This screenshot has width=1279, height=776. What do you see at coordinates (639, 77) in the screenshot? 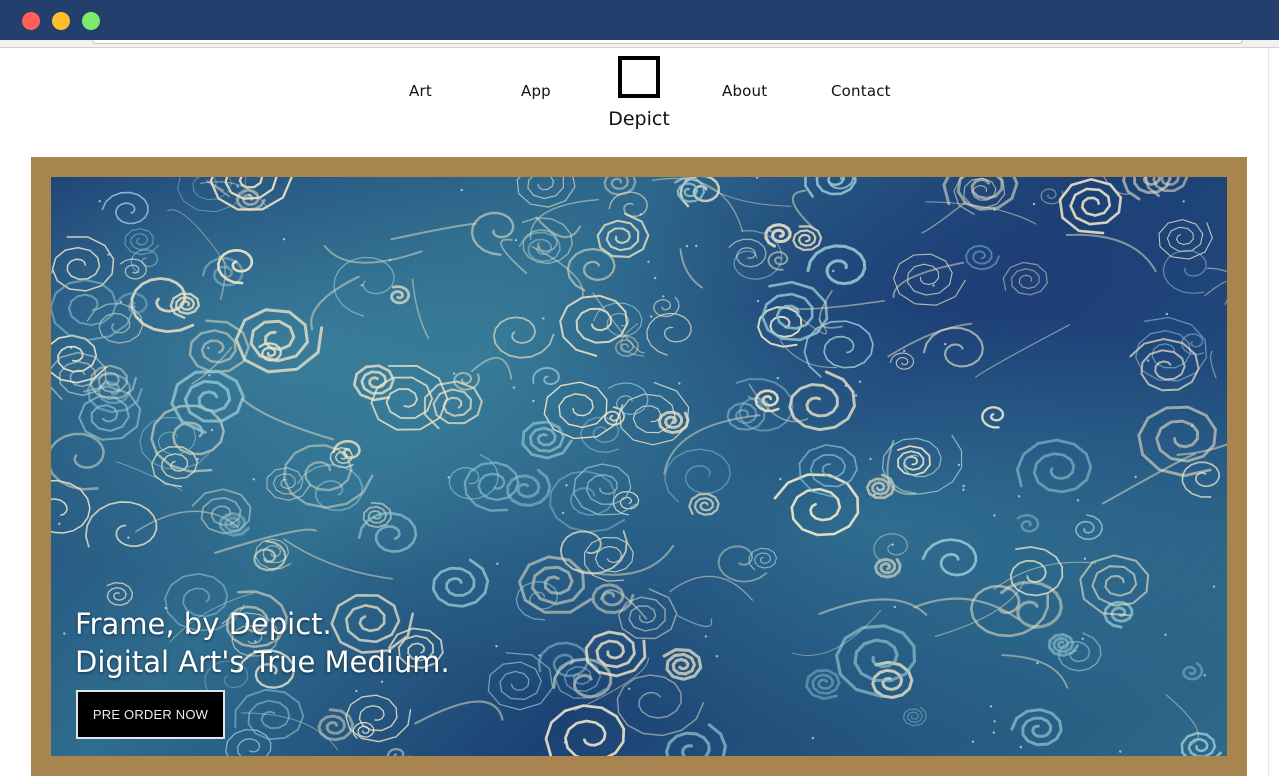
I see `square-outline-icon` at bounding box center [639, 77].